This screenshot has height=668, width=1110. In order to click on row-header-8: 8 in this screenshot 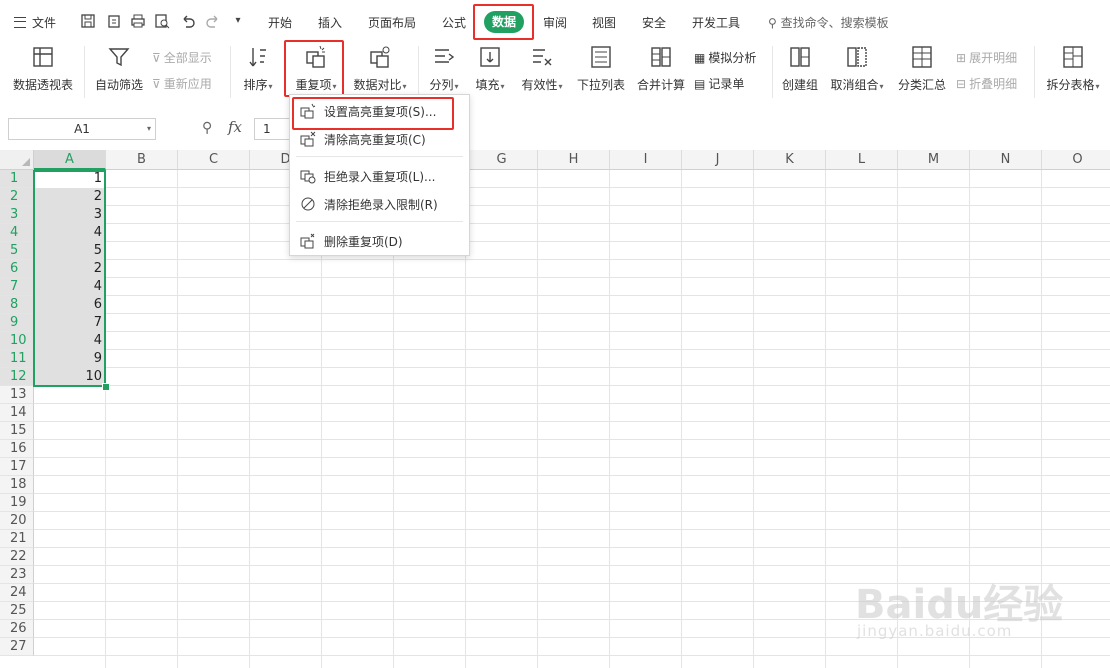, I will do `click(17, 305)`.